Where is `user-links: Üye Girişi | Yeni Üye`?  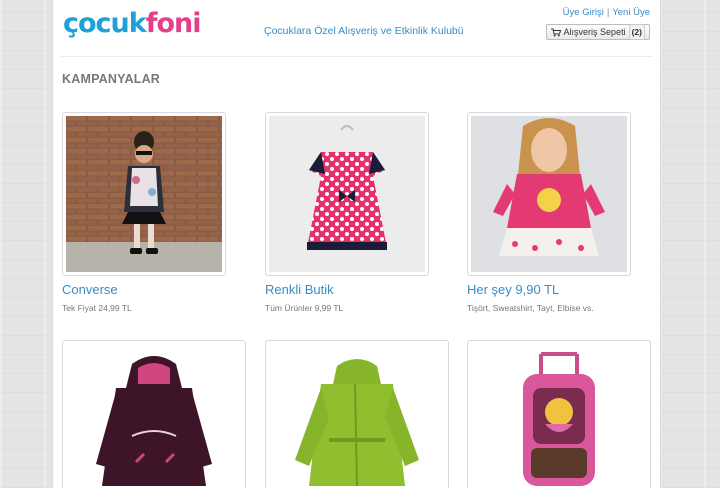
user-links: Üye Girişi | Yeni Üye is located at coordinates (606, 12).